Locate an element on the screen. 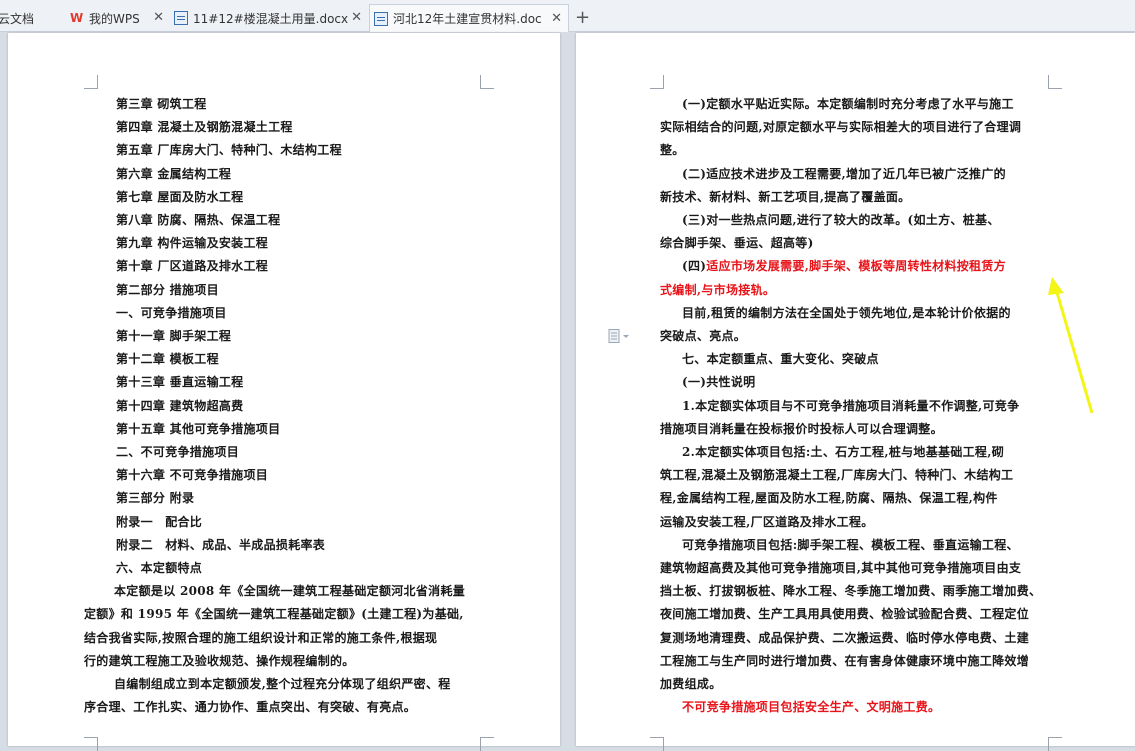  text-line: 第十三章 垂直运输工程 is located at coordinates (180, 382).